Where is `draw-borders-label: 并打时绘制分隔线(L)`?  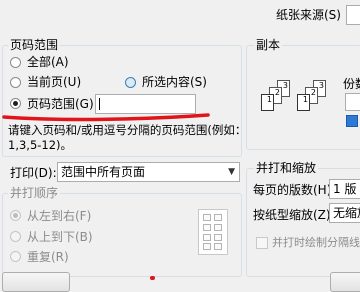 draw-borders-label: 并打时绘制分隔线(L) is located at coordinates (316, 243).